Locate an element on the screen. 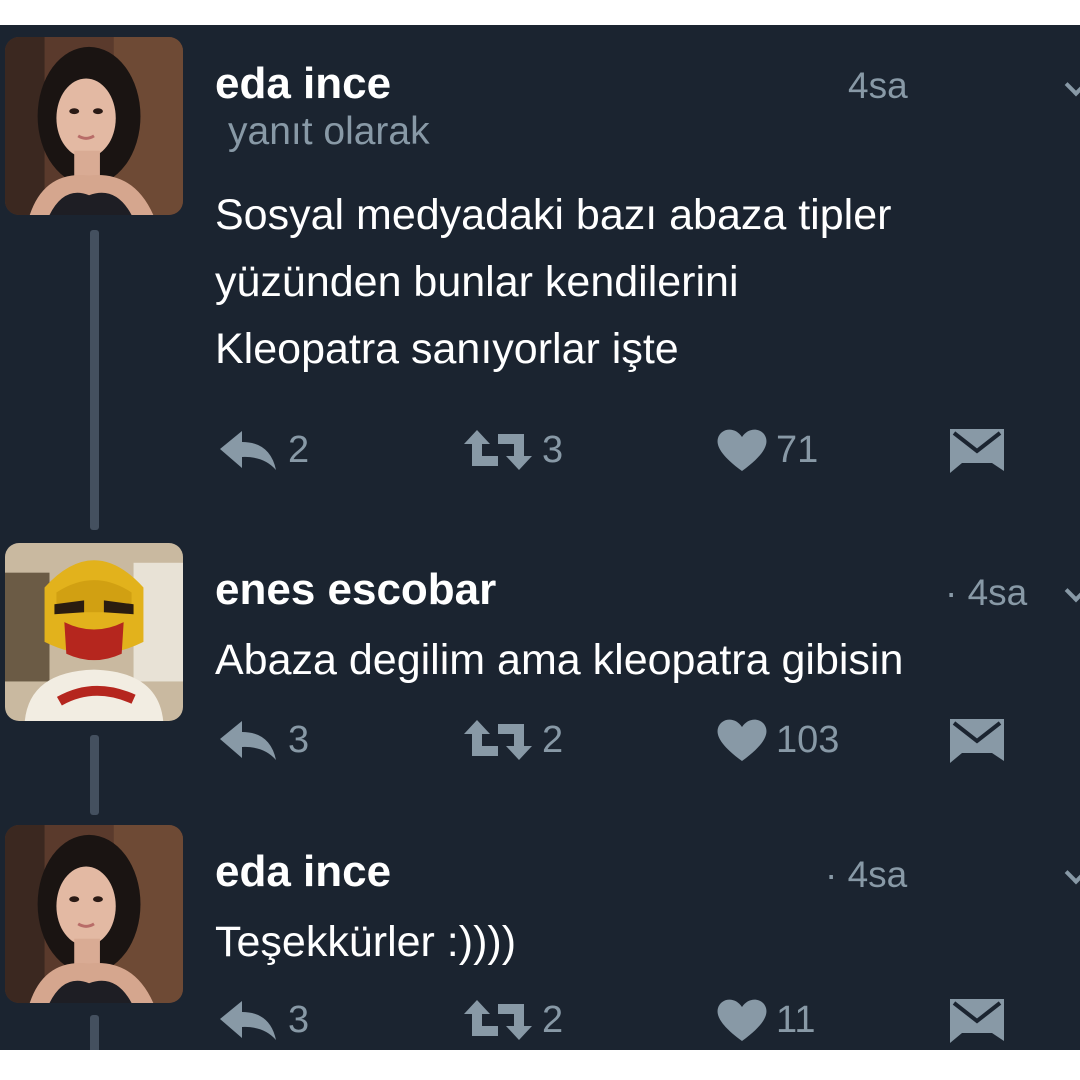 This screenshot has height=1080, width=1080. tweet-text-line: yüzünden bunlar kendilerini is located at coordinates (477, 282).